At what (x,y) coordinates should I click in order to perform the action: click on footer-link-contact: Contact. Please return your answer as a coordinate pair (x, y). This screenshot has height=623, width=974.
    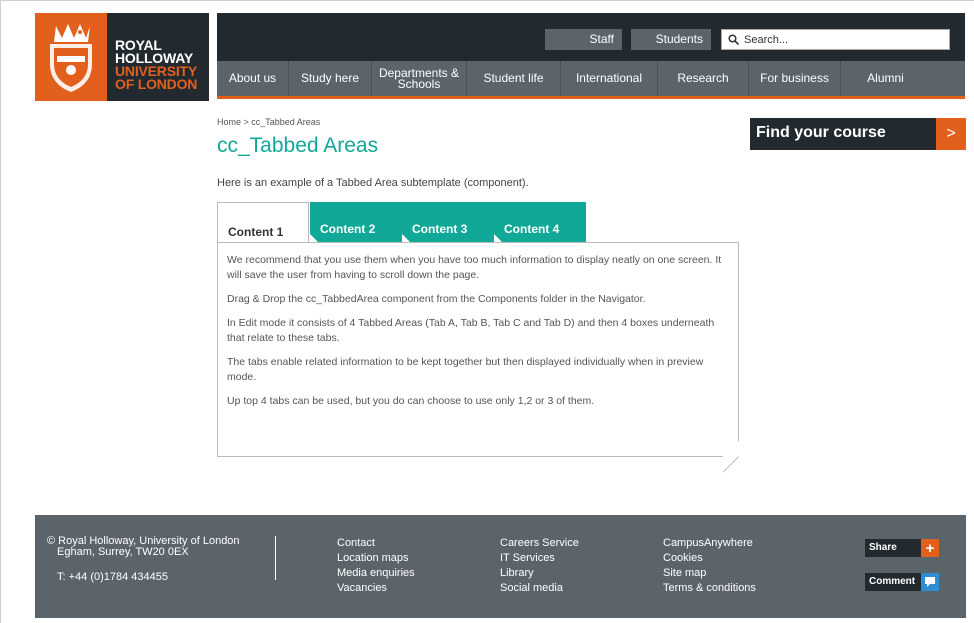
    Looking at the image, I should click on (376, 543).